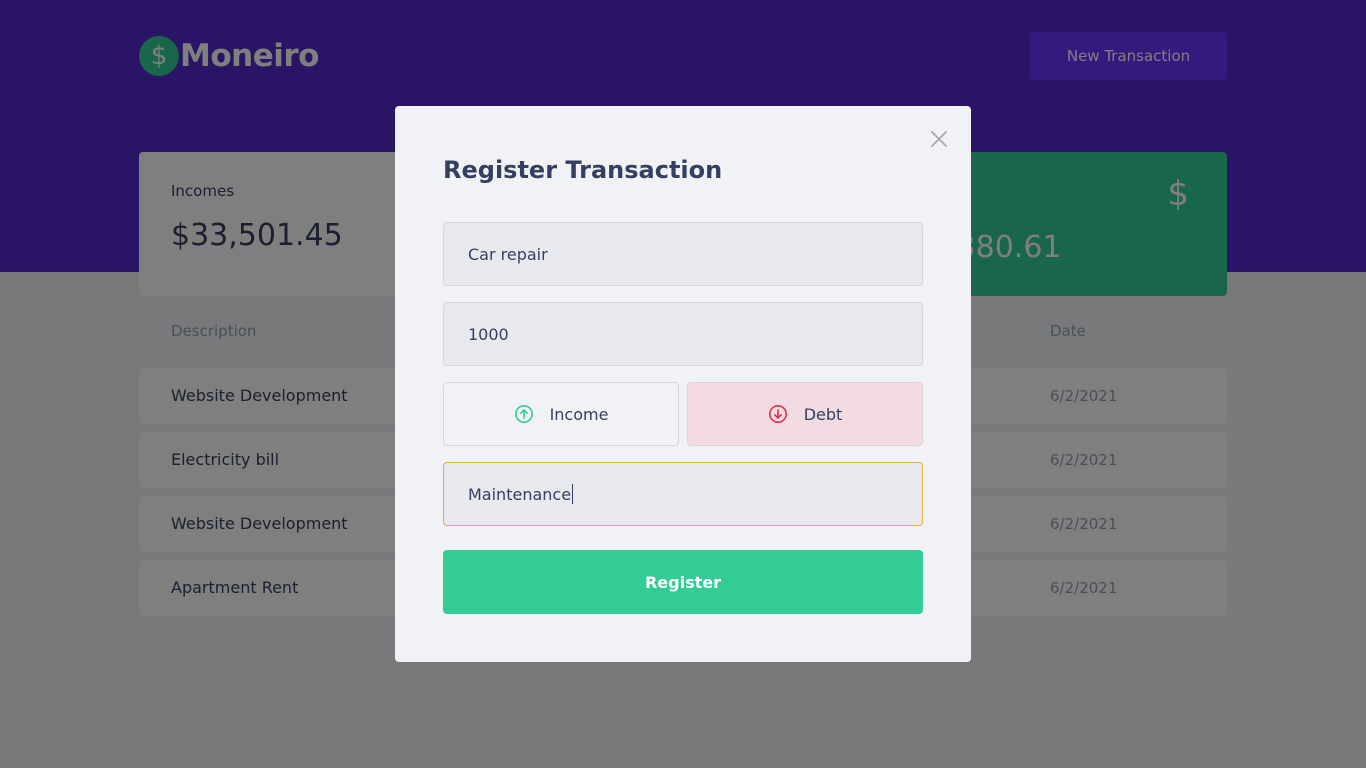  What do you see at coordinates (683, 582) in the screenshot?
I see `register-button: Register` at bounding box center [683, 582].